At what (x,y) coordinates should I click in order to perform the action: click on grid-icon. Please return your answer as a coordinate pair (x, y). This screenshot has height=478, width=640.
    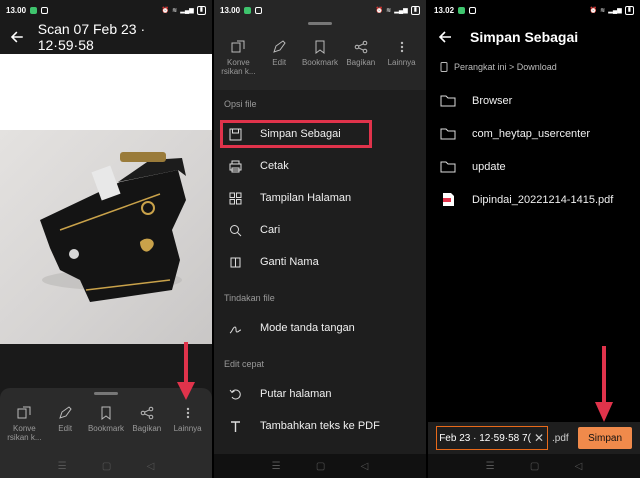
    Looking at the image, I should click on (235, 198).